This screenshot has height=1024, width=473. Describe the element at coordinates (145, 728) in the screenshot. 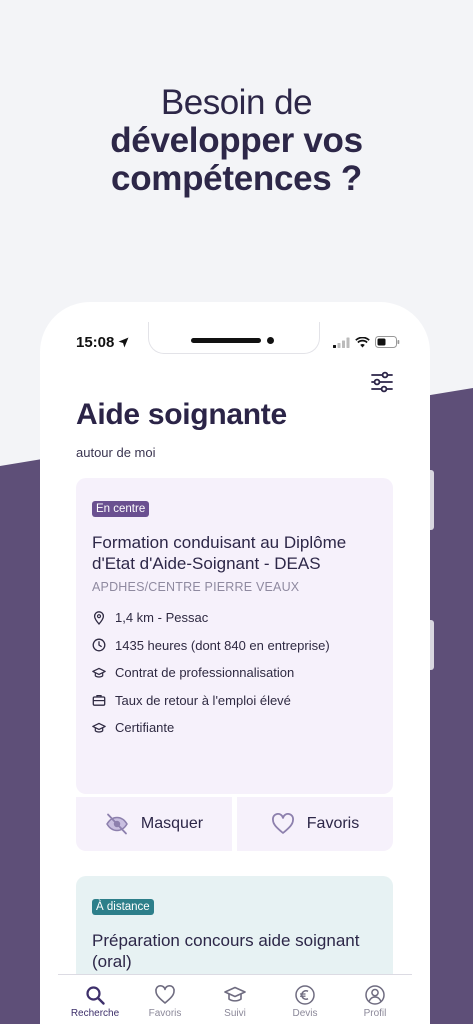

I see `feature-text: Certifiante` at that location.